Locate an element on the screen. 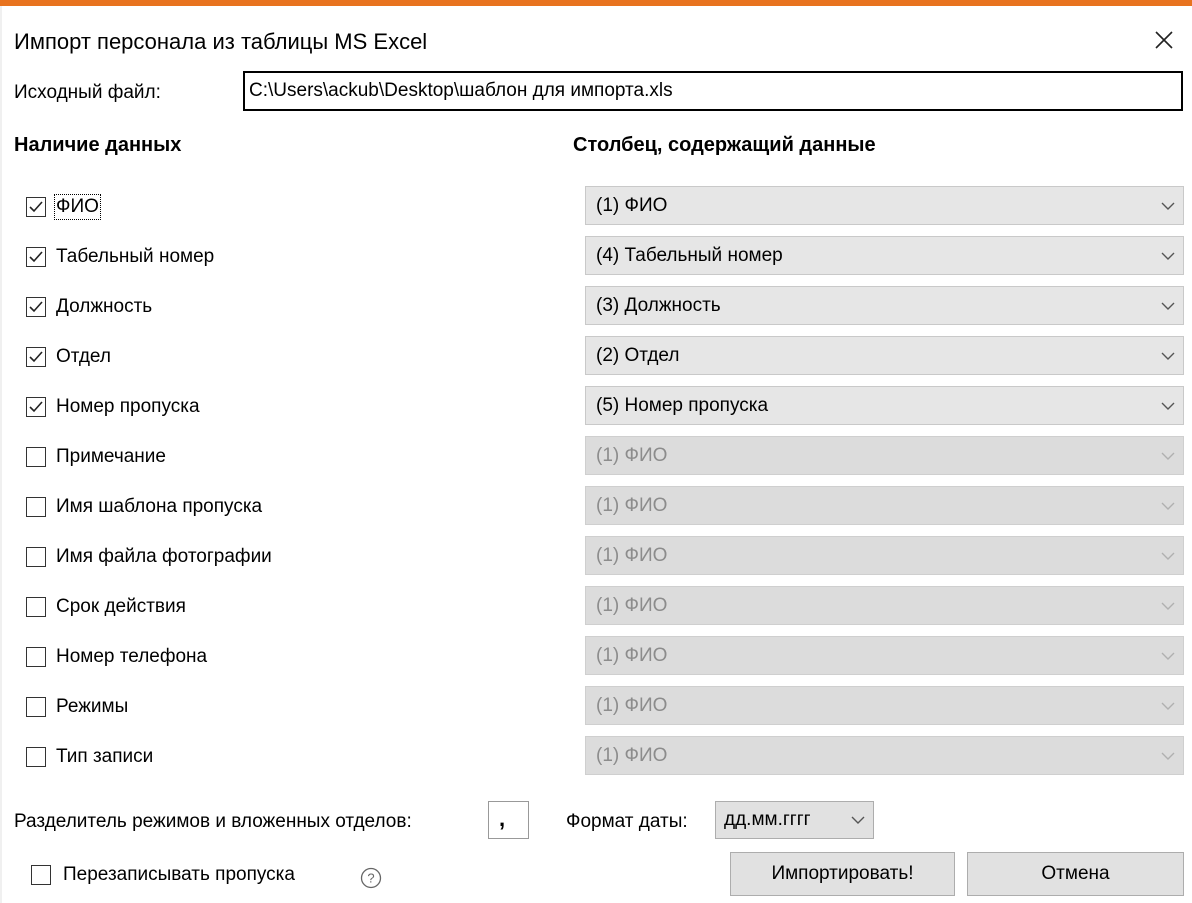  window-left-edge is located at coordinates (1, 454).